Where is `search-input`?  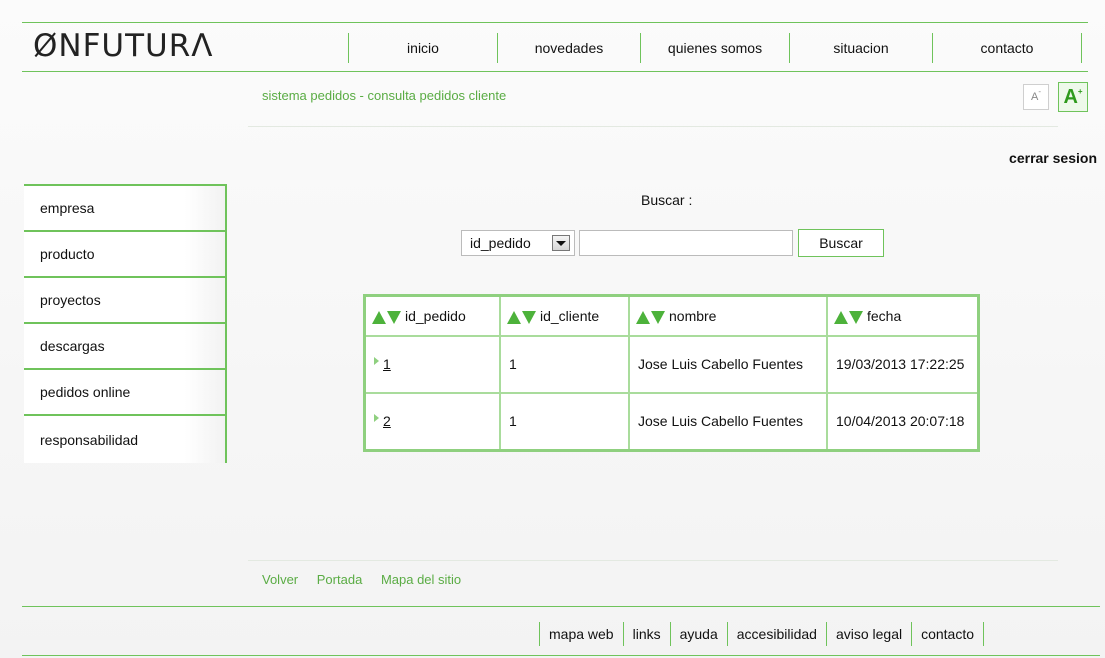 search-input is located at coordinates (686, 243).